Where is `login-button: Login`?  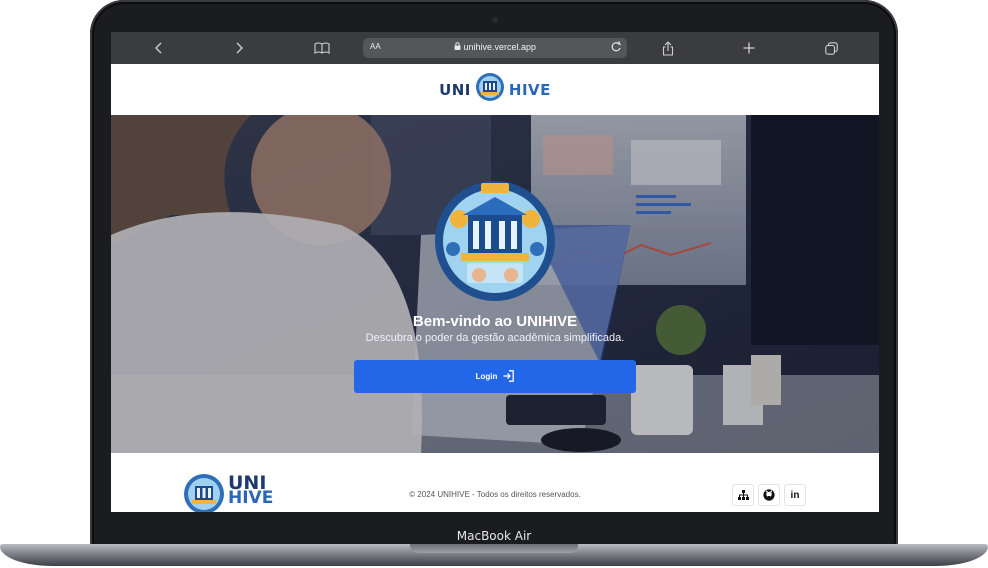 login-button: Login is located at coordinates (495, 376).